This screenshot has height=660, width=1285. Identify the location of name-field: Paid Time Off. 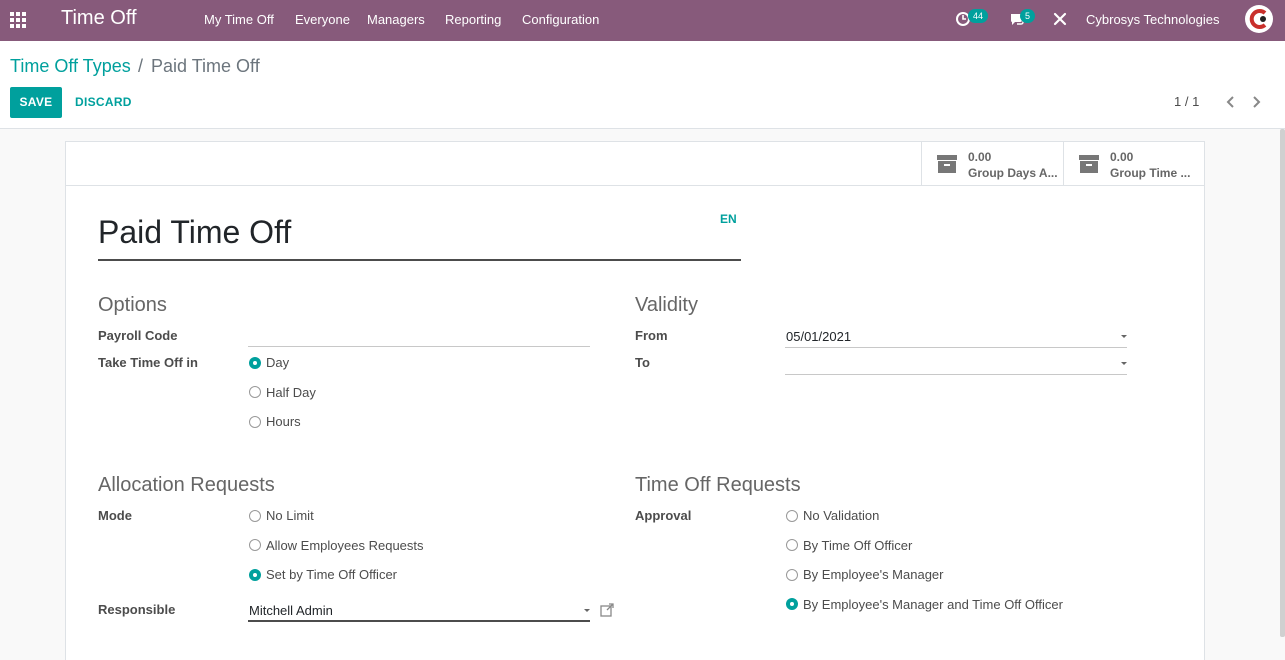
(194, 232).